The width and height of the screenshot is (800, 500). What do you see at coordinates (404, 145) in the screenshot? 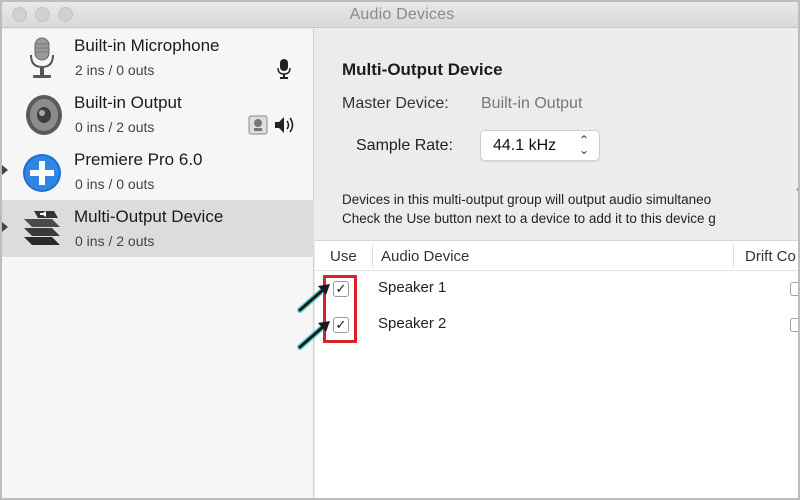
I see `sample-rate-label: Sample Rate:` at bounding box center [404, 145].